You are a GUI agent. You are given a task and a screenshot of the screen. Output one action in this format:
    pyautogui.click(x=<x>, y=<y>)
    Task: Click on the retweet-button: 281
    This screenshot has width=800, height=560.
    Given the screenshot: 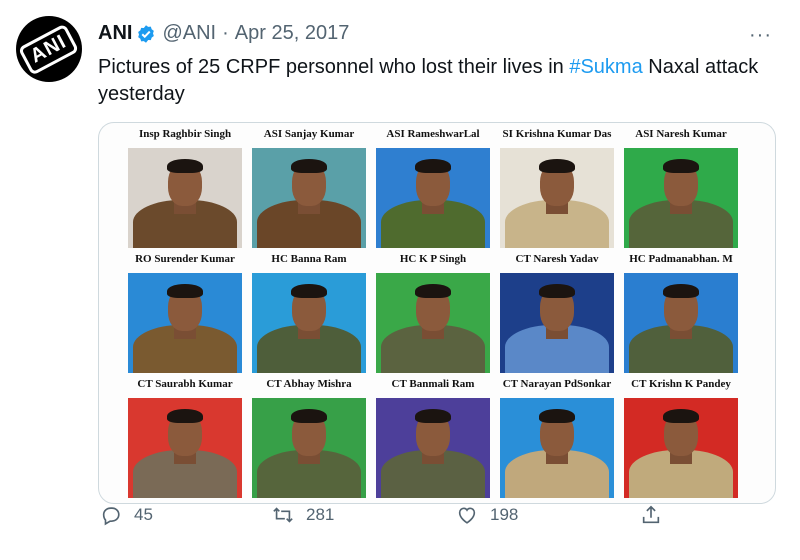 What is the action you would take?
    pyautogui.click(x=303, y=515)
    